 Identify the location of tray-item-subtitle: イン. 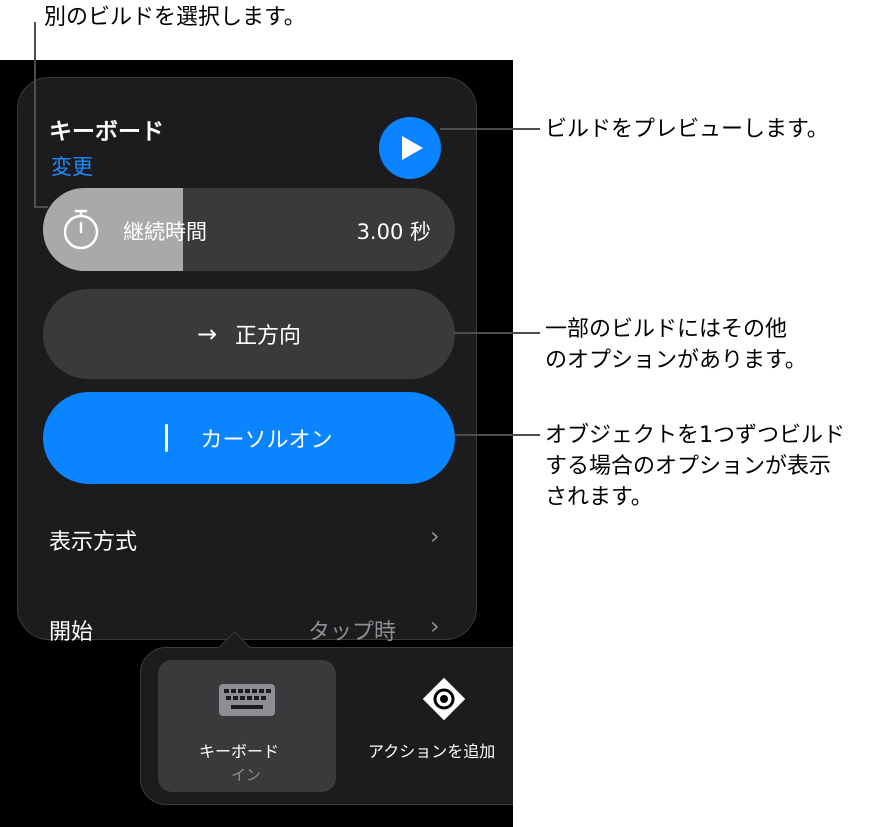
(246, 775).